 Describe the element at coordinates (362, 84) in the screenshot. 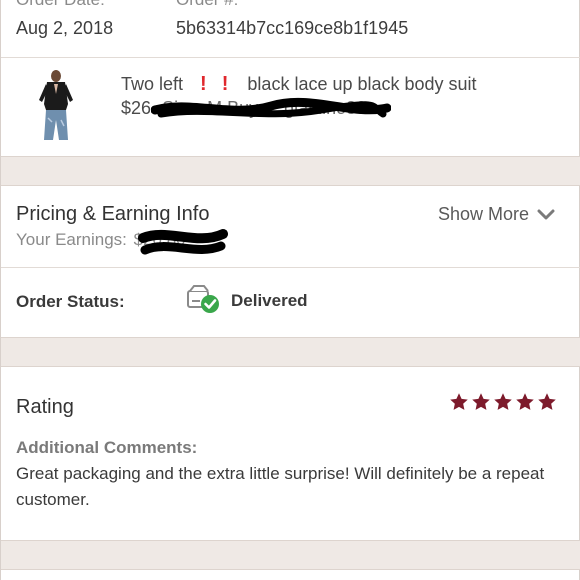

I see `product-title-suffix: black lace up black body suit` at that location.